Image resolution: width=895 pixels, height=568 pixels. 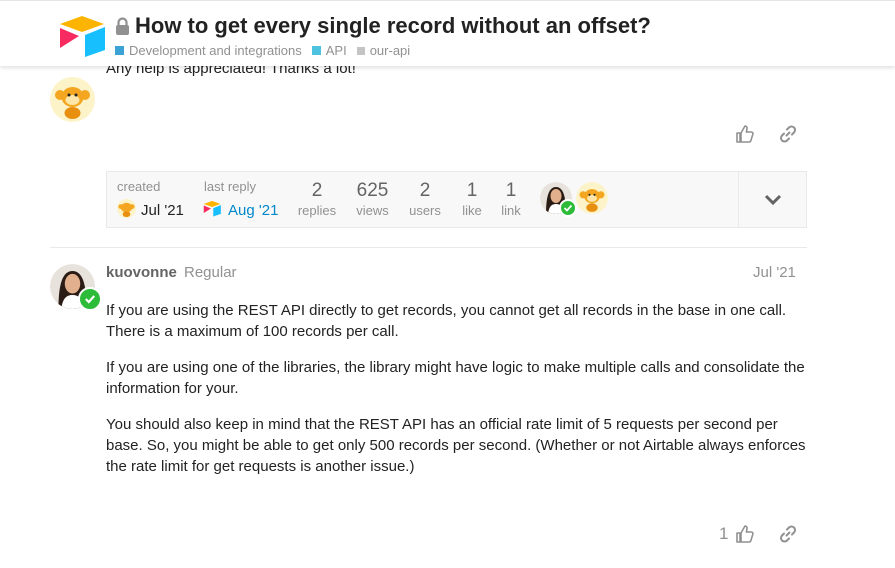 What do you see at coordinates (215, 50) in the screenshot?
I see `category-label: Development and integrations` at bounding box center [215, 50].